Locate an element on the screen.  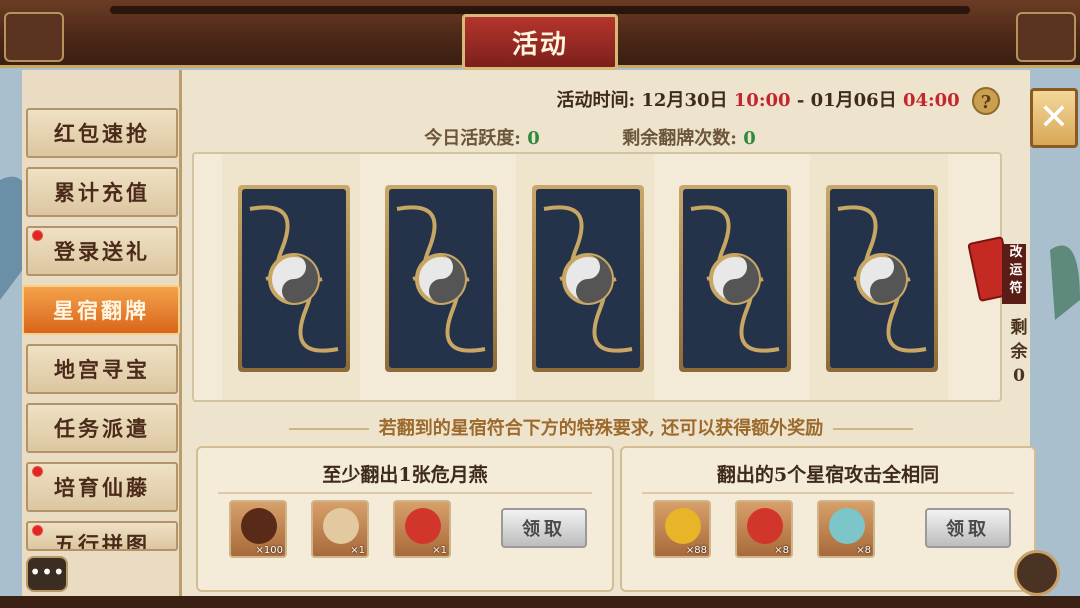
scroll-icon is located at coordinates (259, 526).